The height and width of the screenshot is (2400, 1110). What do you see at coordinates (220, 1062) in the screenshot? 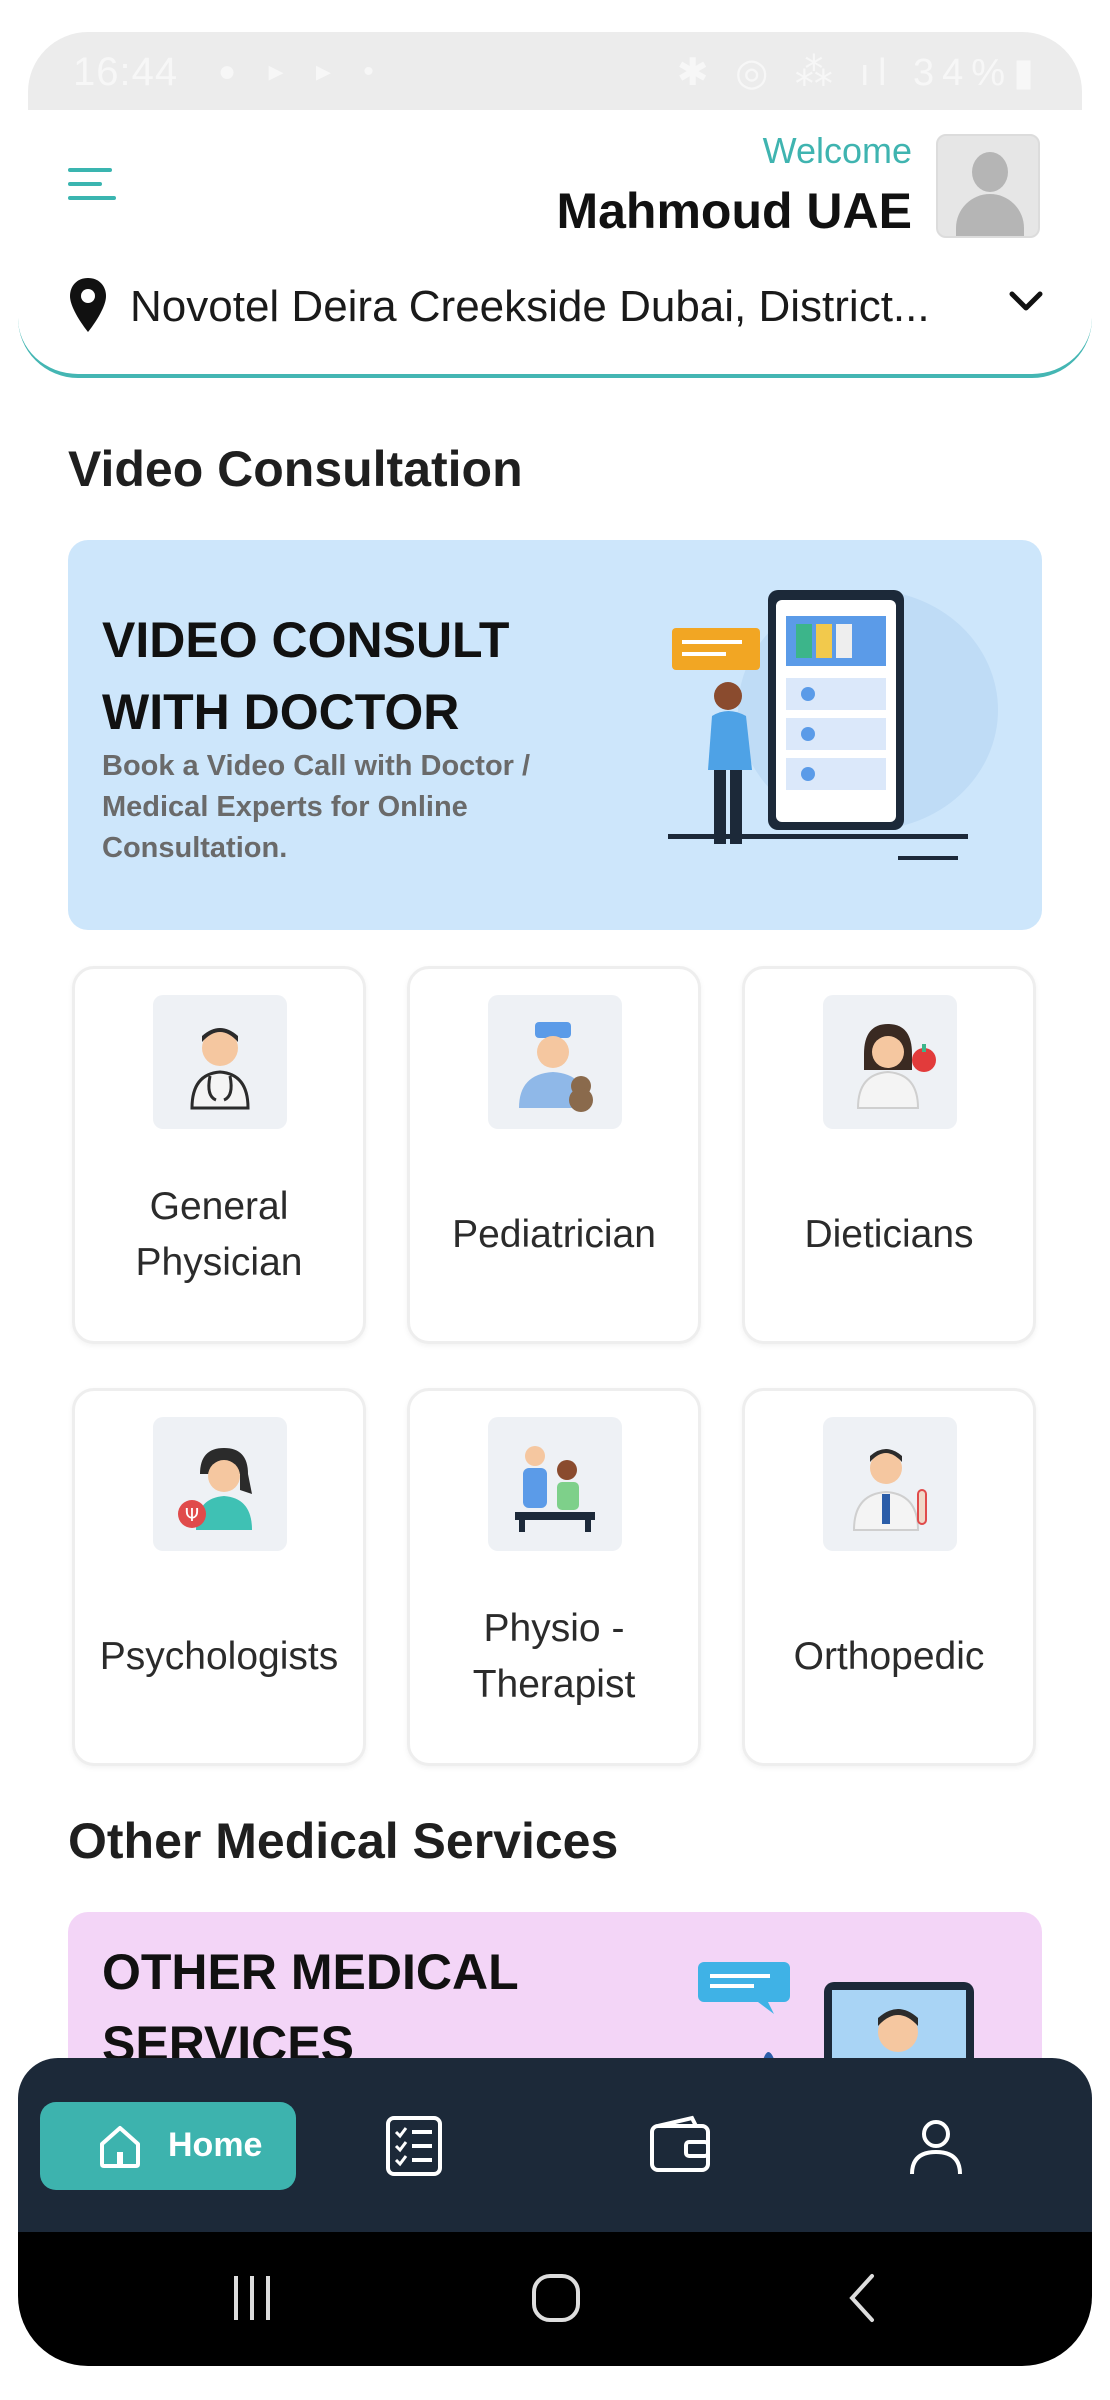
I see `doctor-icon` at bounding box center [220, 1062].